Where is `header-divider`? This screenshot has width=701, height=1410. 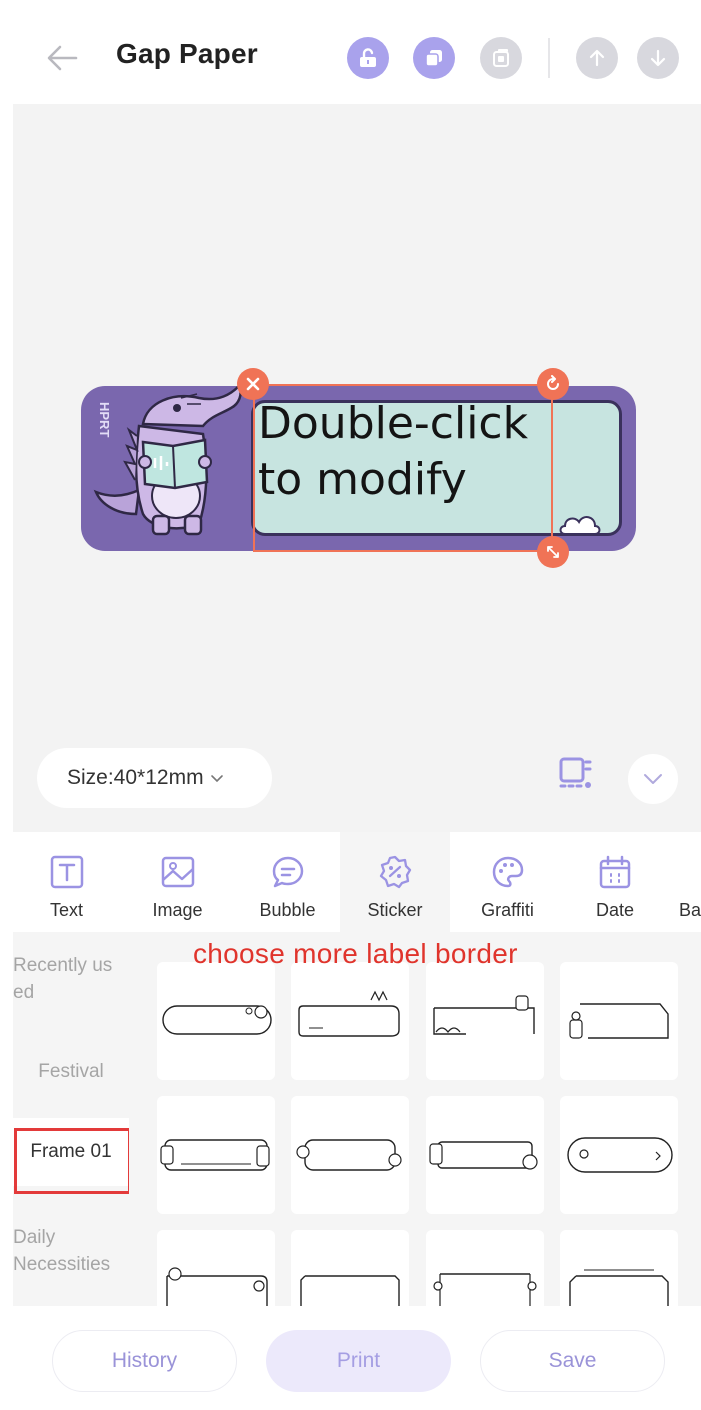
header-divider is located at coordinates (549, 58).